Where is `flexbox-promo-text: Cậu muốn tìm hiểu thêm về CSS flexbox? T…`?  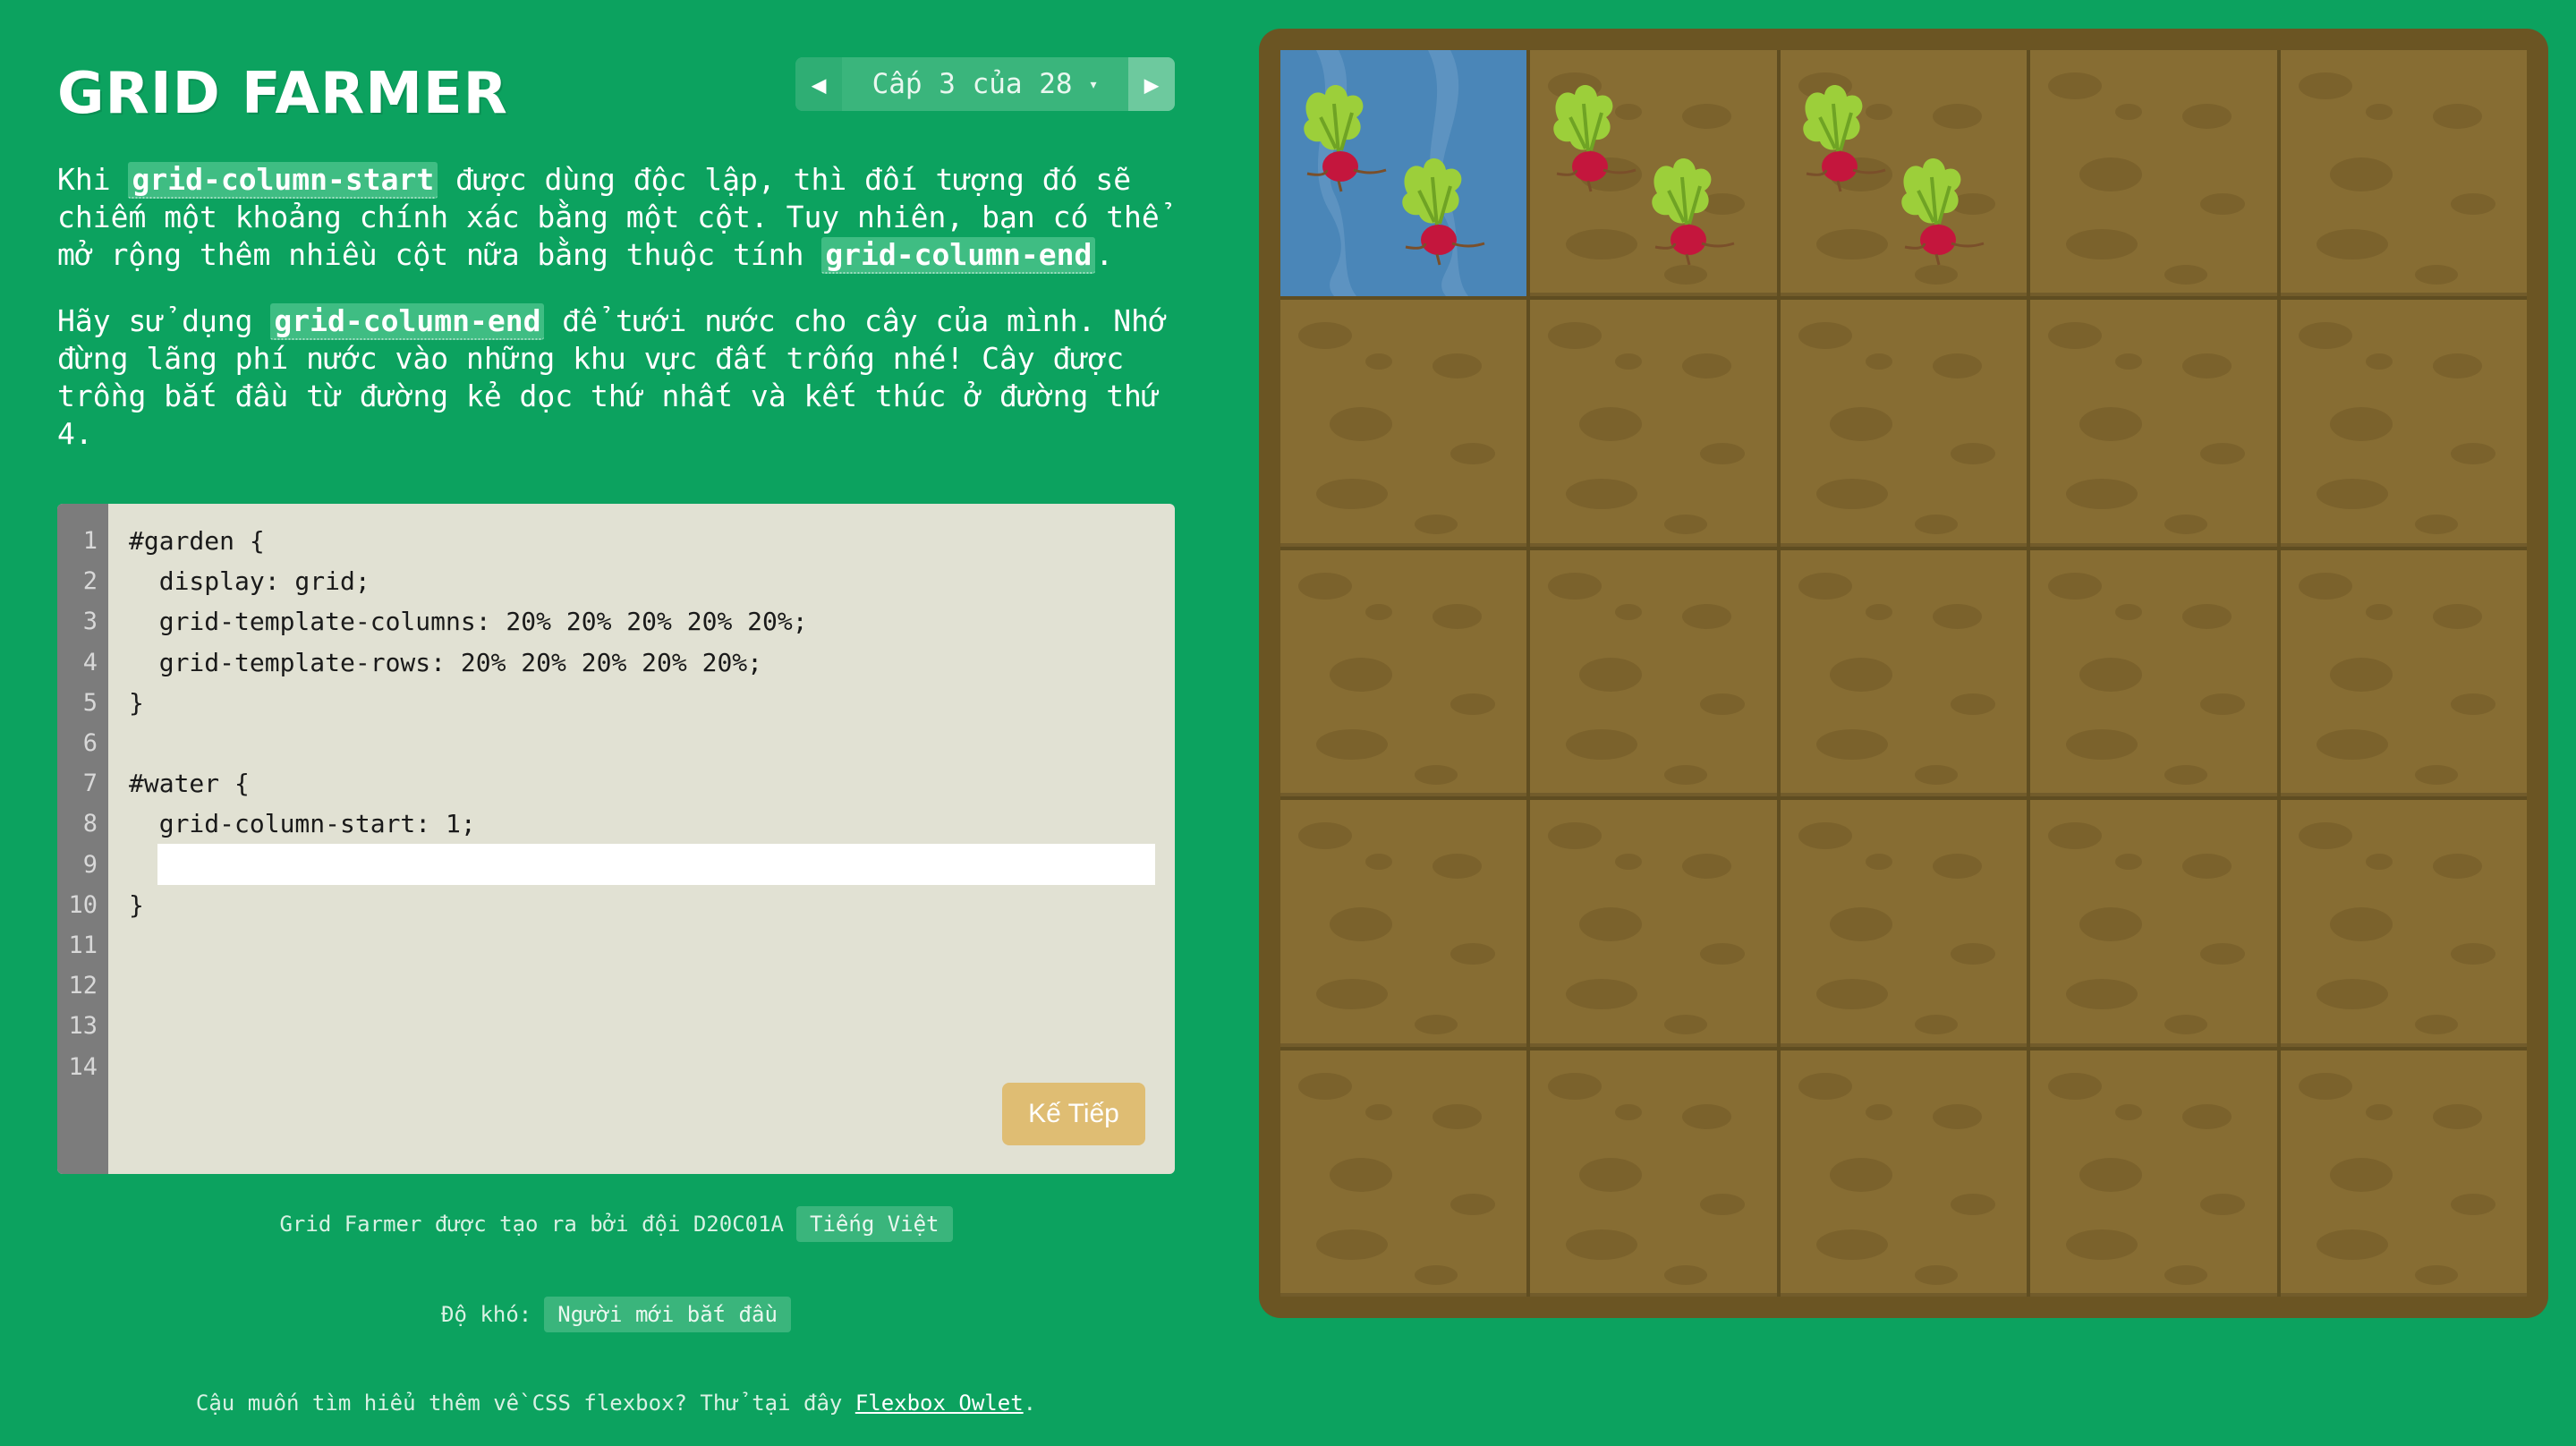
flexbox-promo-text: Cậu muốn tìm hiểu thêm về CSS flexbox? T… is located at coordinates (616, 1404).